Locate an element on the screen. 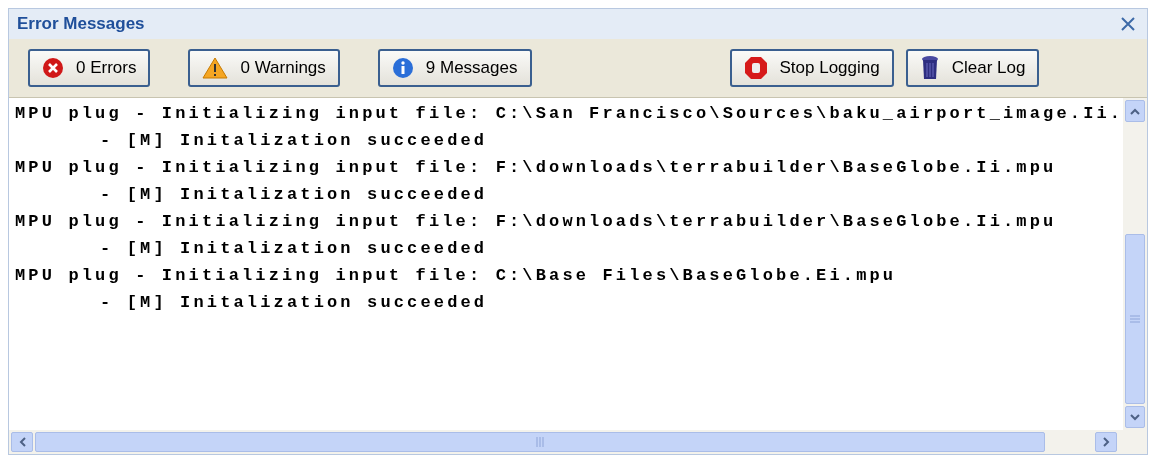 The width and height of the screenshot is (1156, 461). warning-icon is located at coordinates (215, 68).